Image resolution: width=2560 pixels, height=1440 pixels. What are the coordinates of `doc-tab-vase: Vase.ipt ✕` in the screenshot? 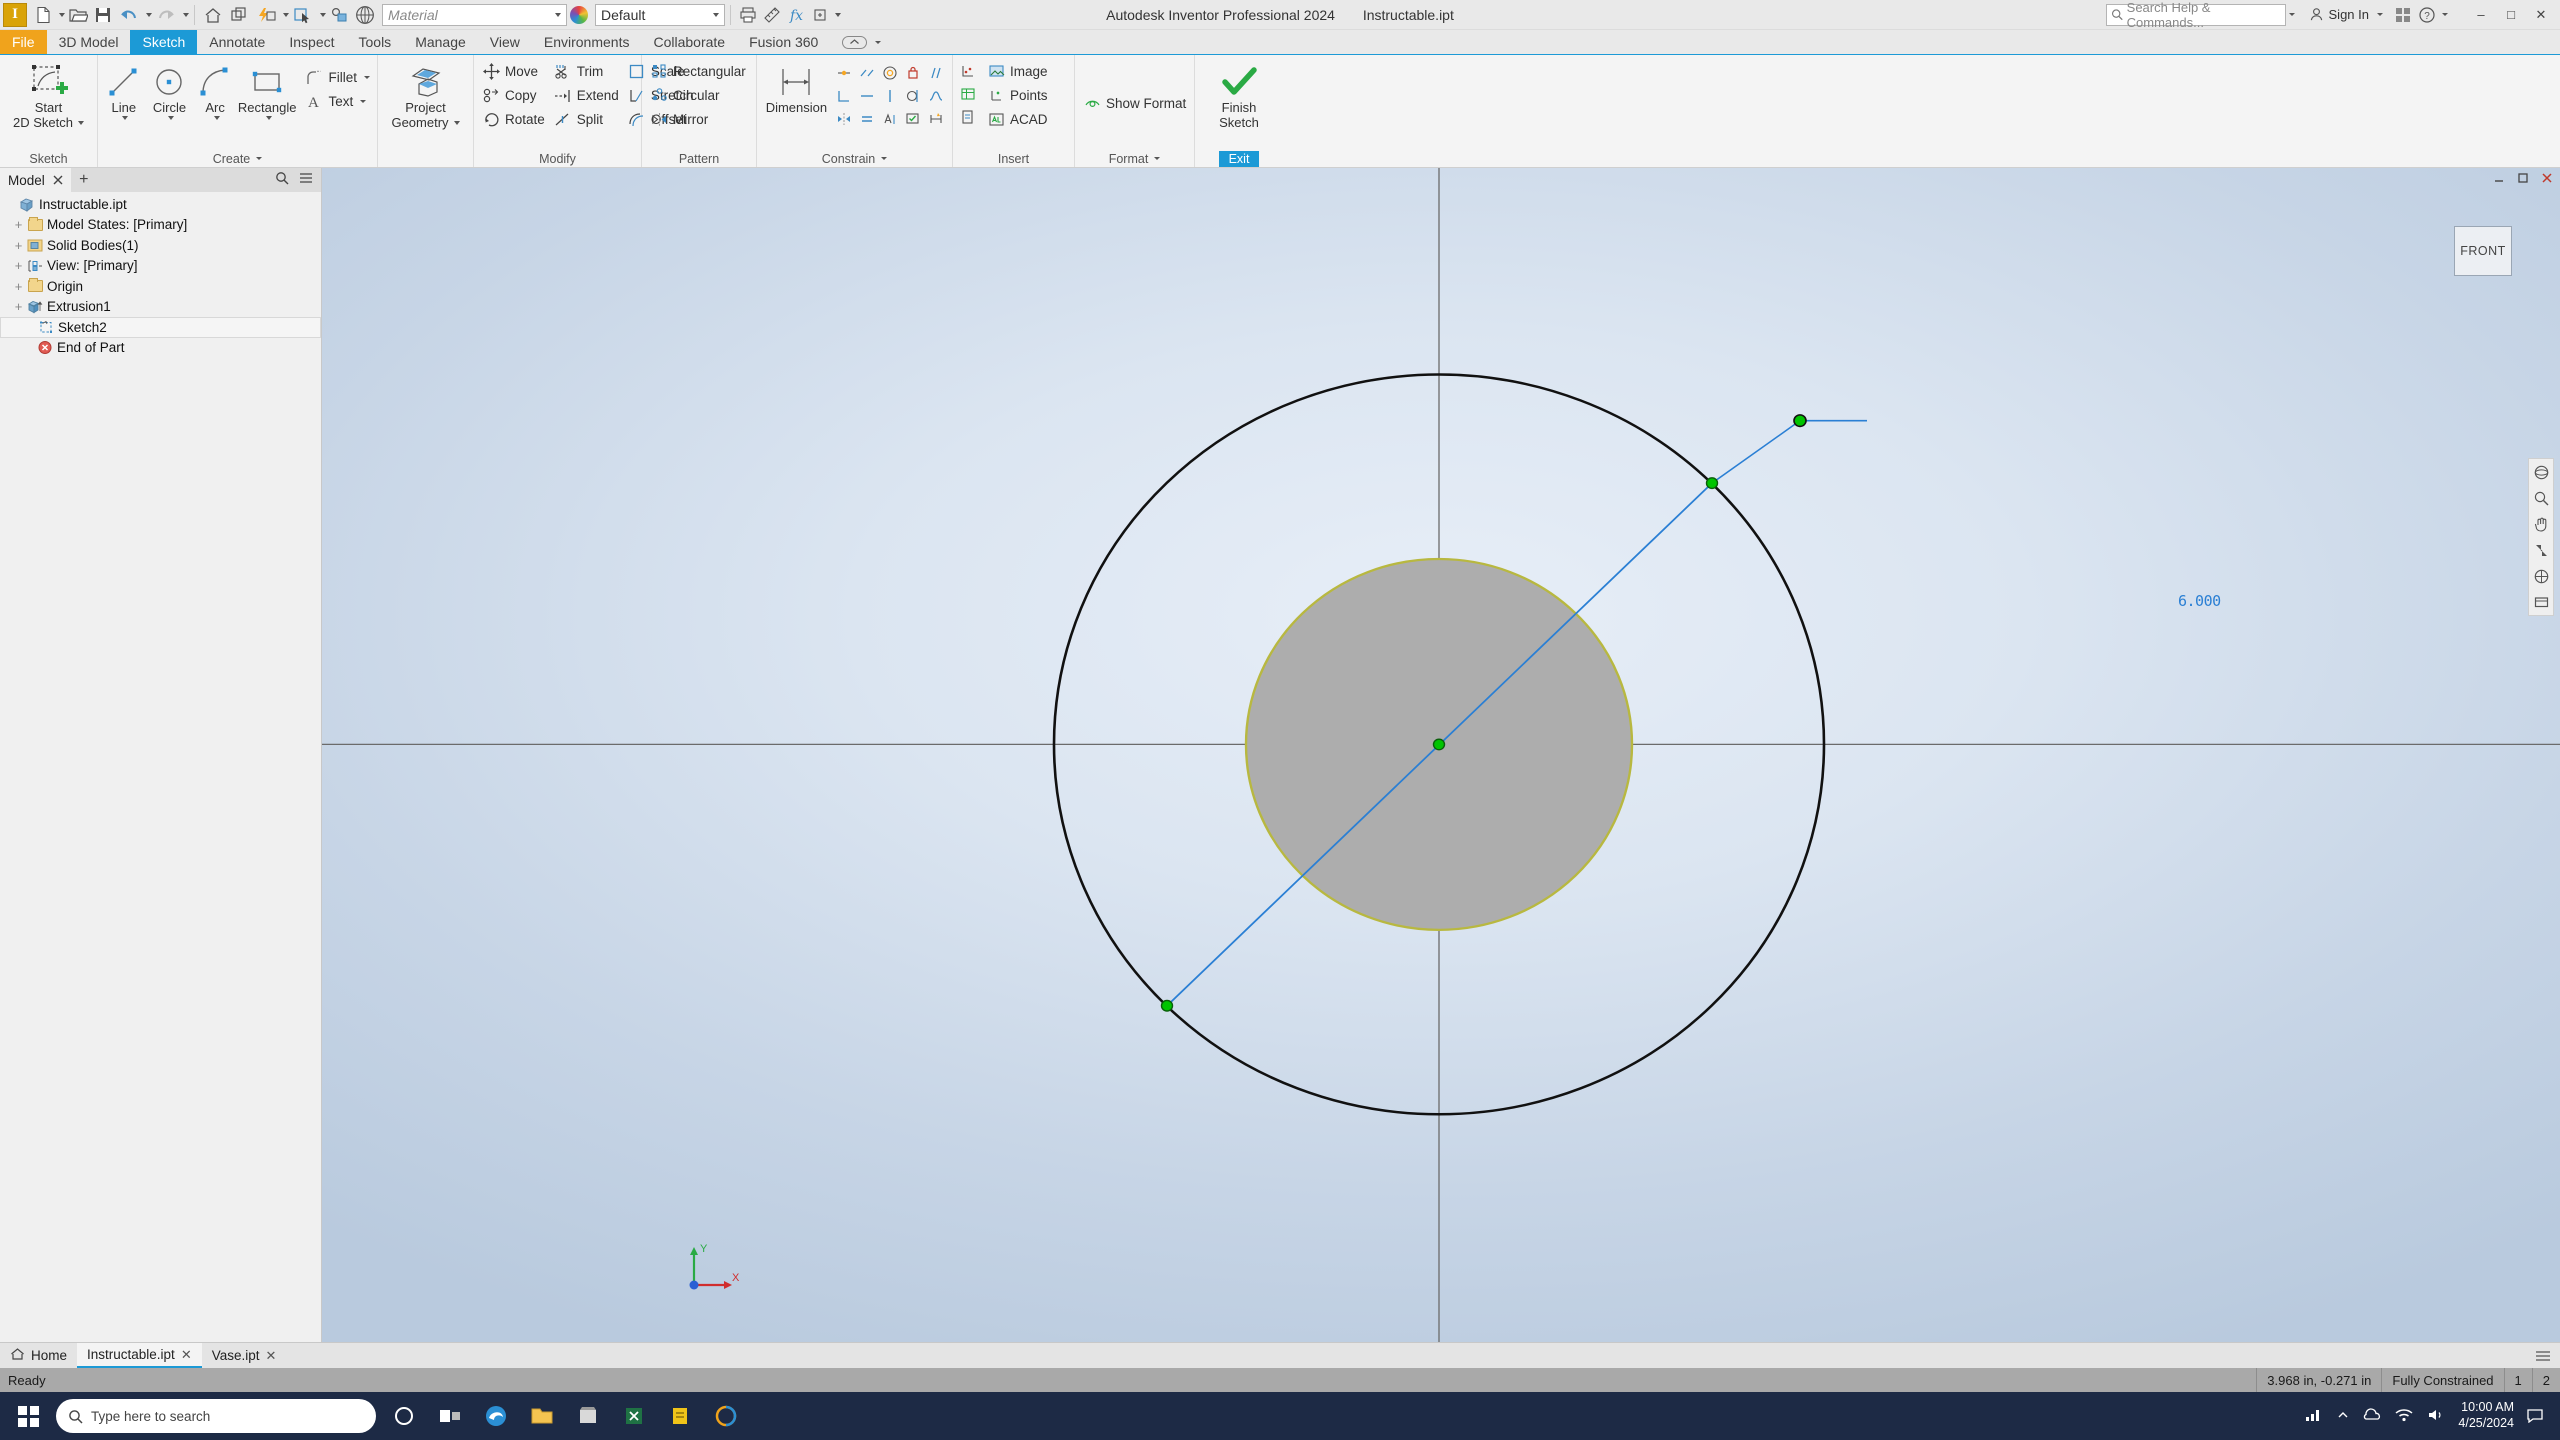 It's located at (244, 1355).